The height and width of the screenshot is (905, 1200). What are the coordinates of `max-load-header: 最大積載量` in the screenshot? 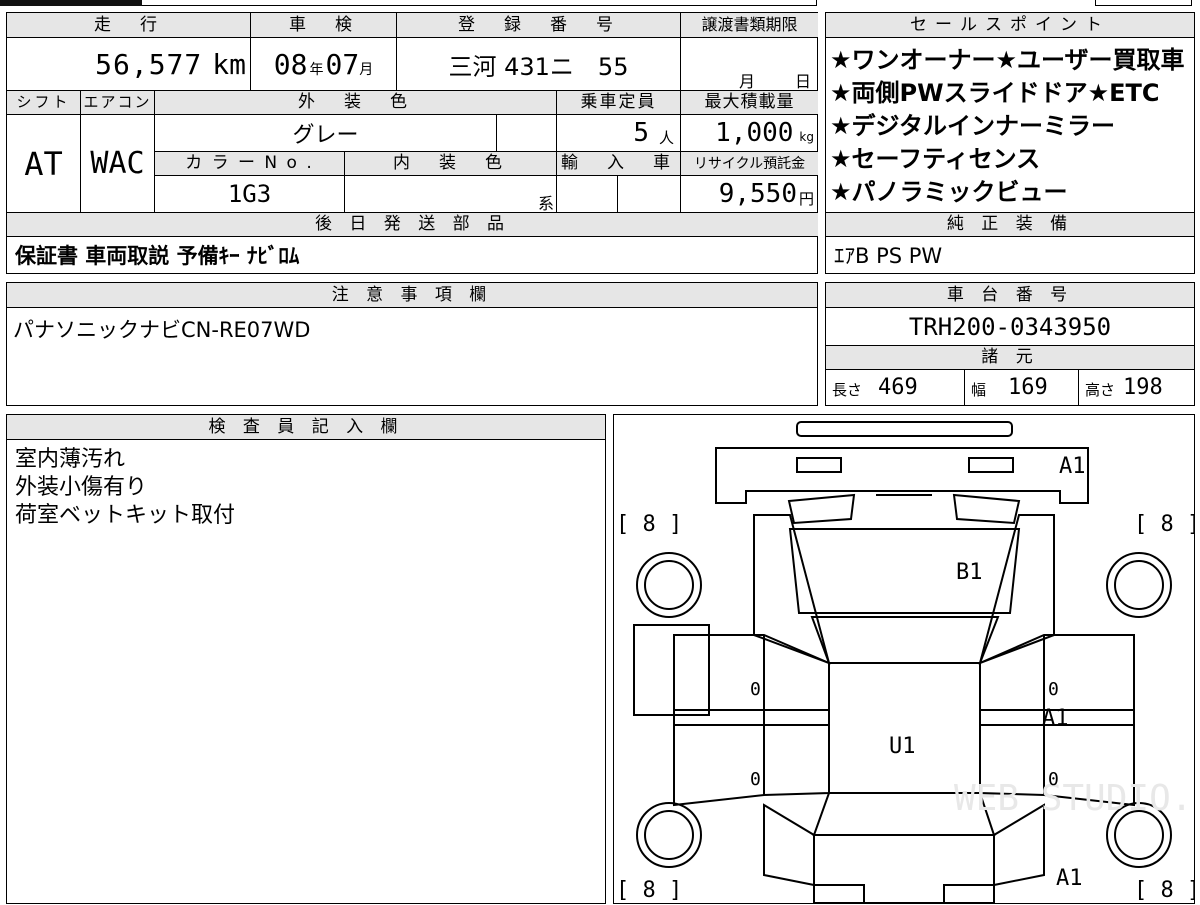 It's located at (749, 102).